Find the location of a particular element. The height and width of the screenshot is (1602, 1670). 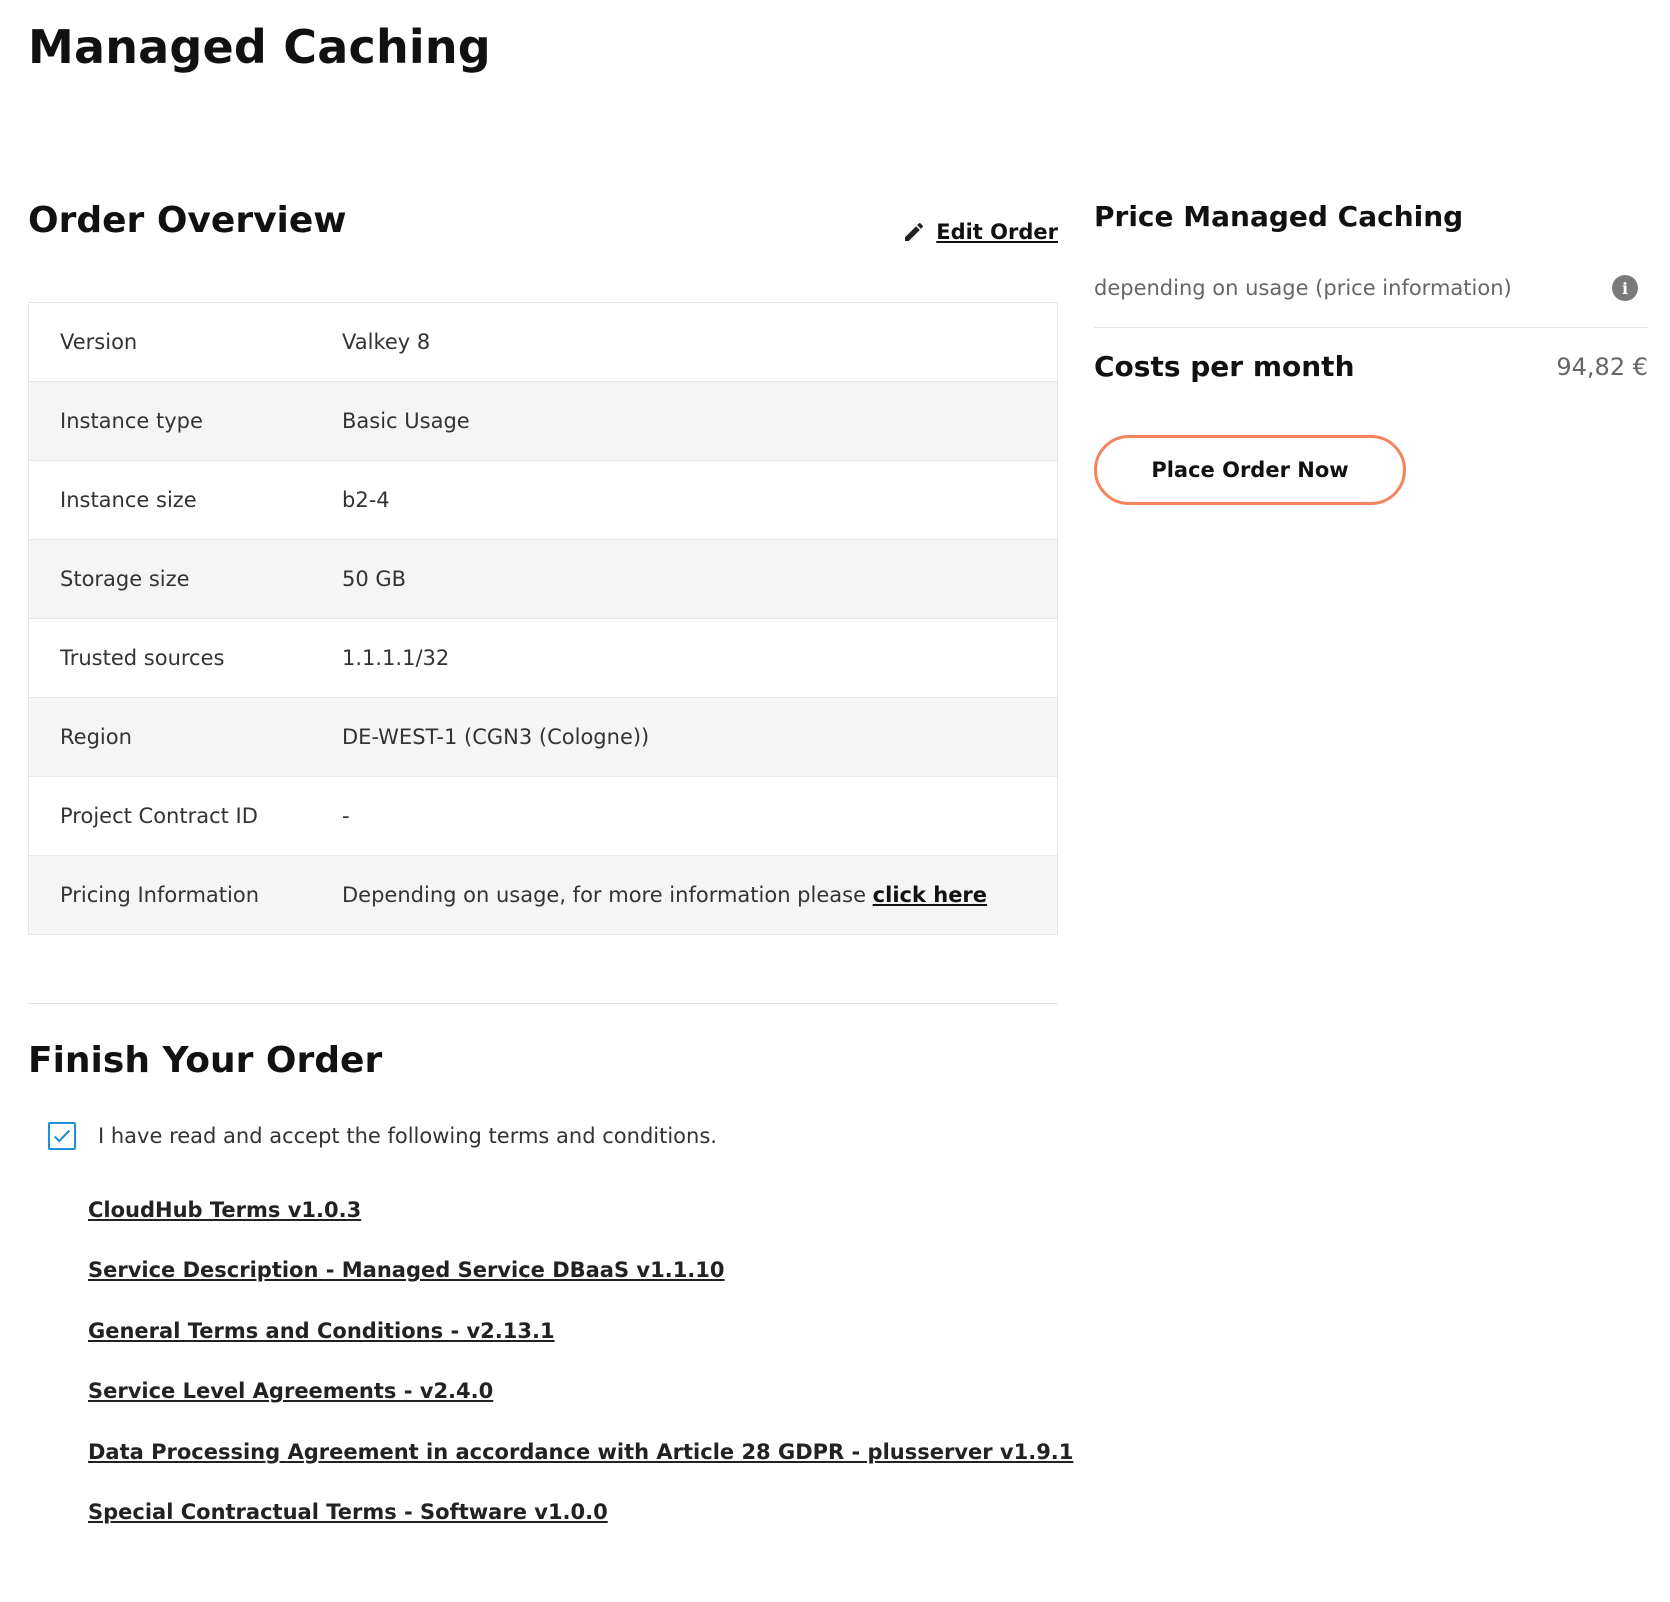

costs-row: Costs per month 94,82 € is located at coordinates (1371, 366).